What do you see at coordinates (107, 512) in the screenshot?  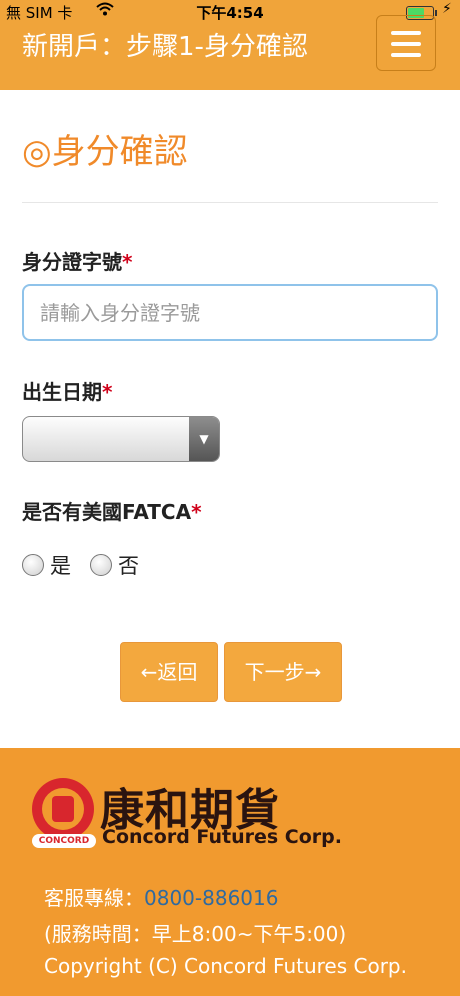 I see `fatca-label-text: 是否有美國FATCA` at bounding box center [107, 512].